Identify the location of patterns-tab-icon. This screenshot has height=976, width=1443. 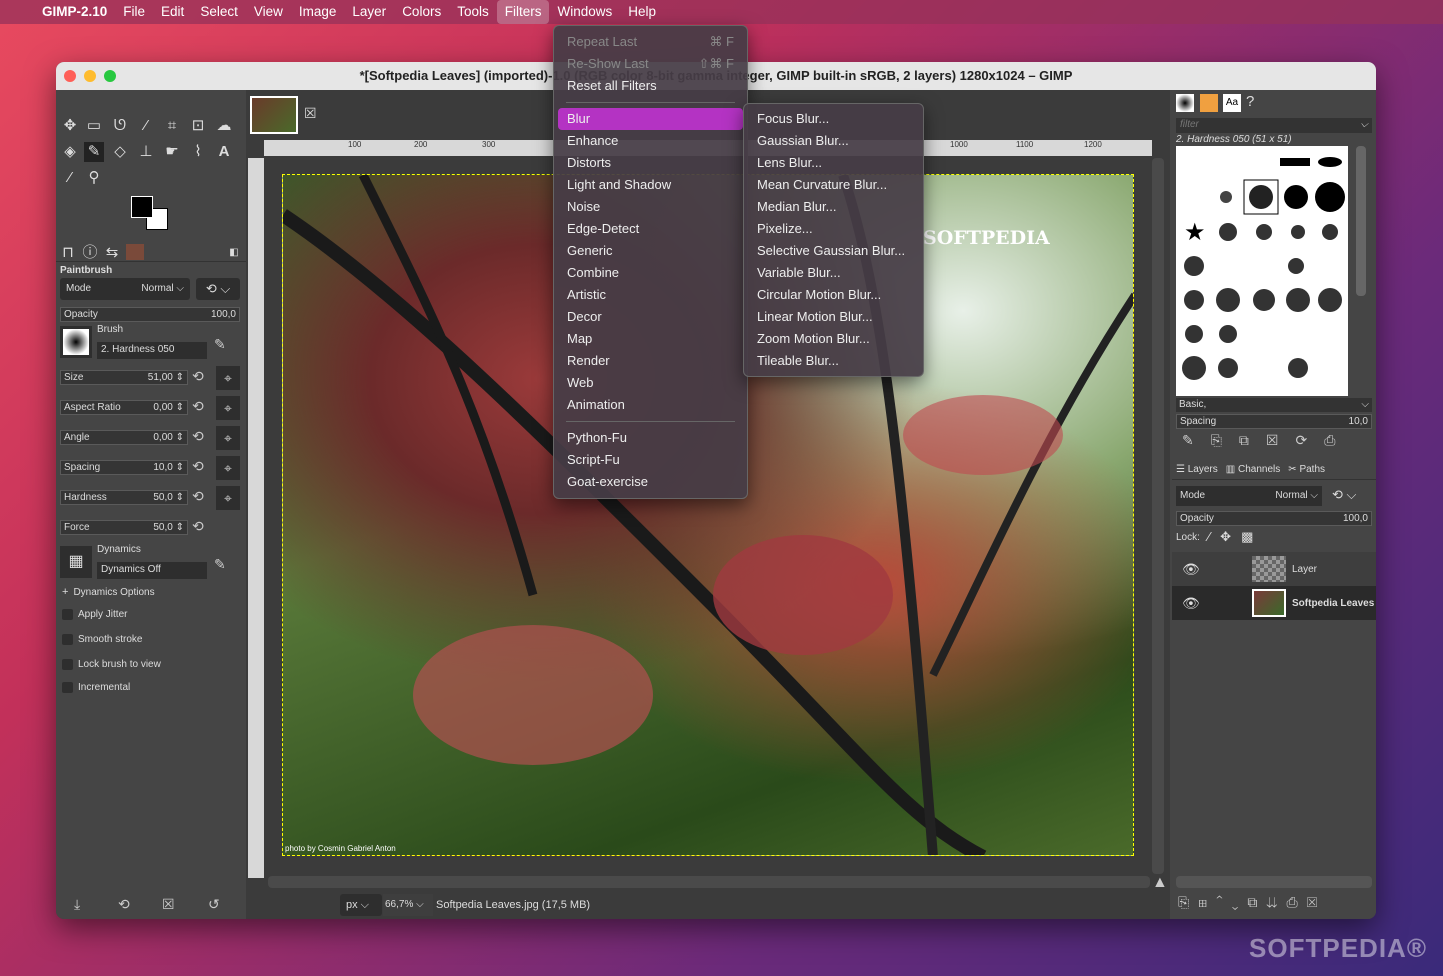
(1209, 103).